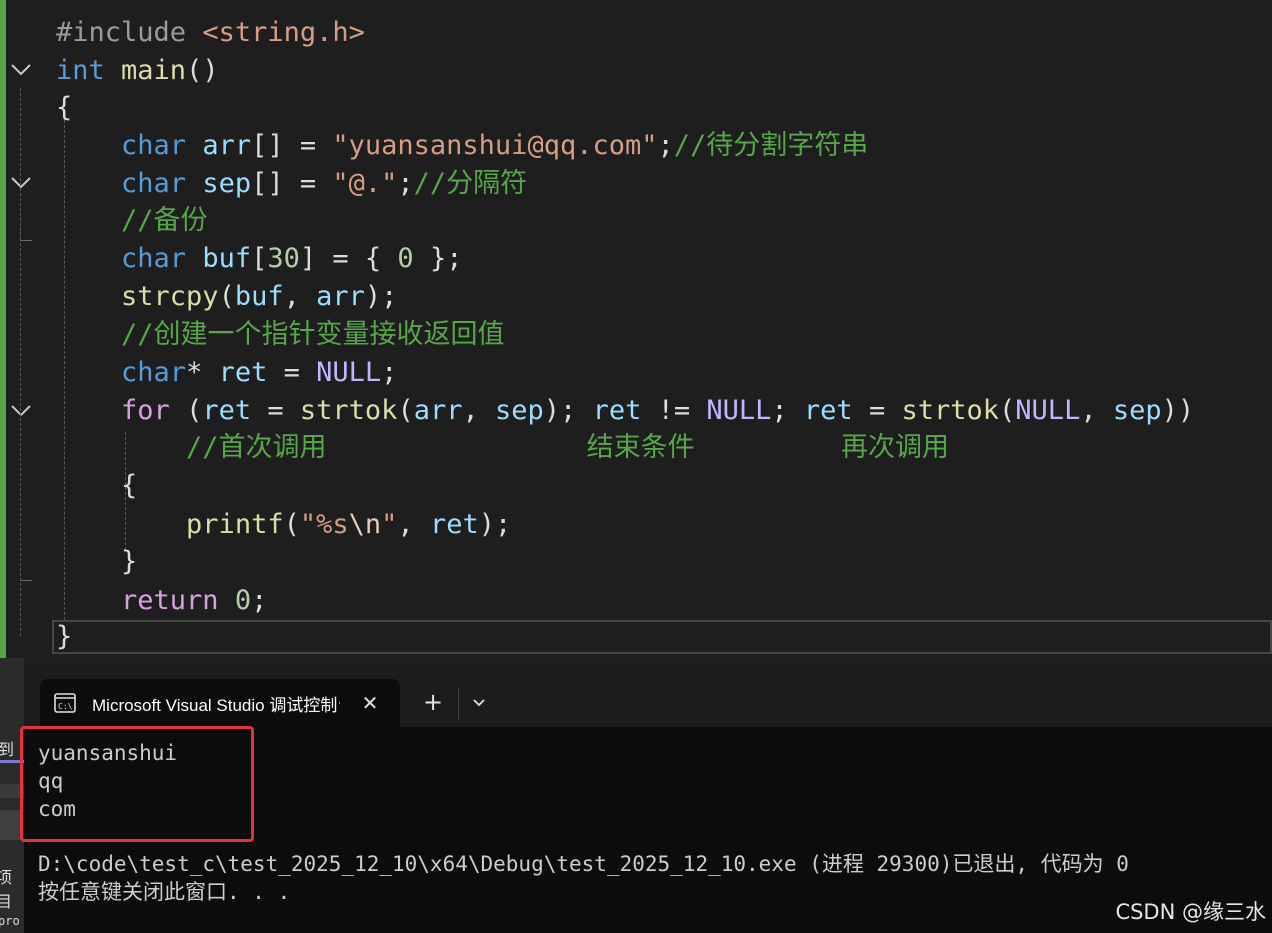 This screenshot has width=1272, height=933. Describe the element at coordinates (1178, 410) in the screenshot. I see `code-token: ))` at that location.